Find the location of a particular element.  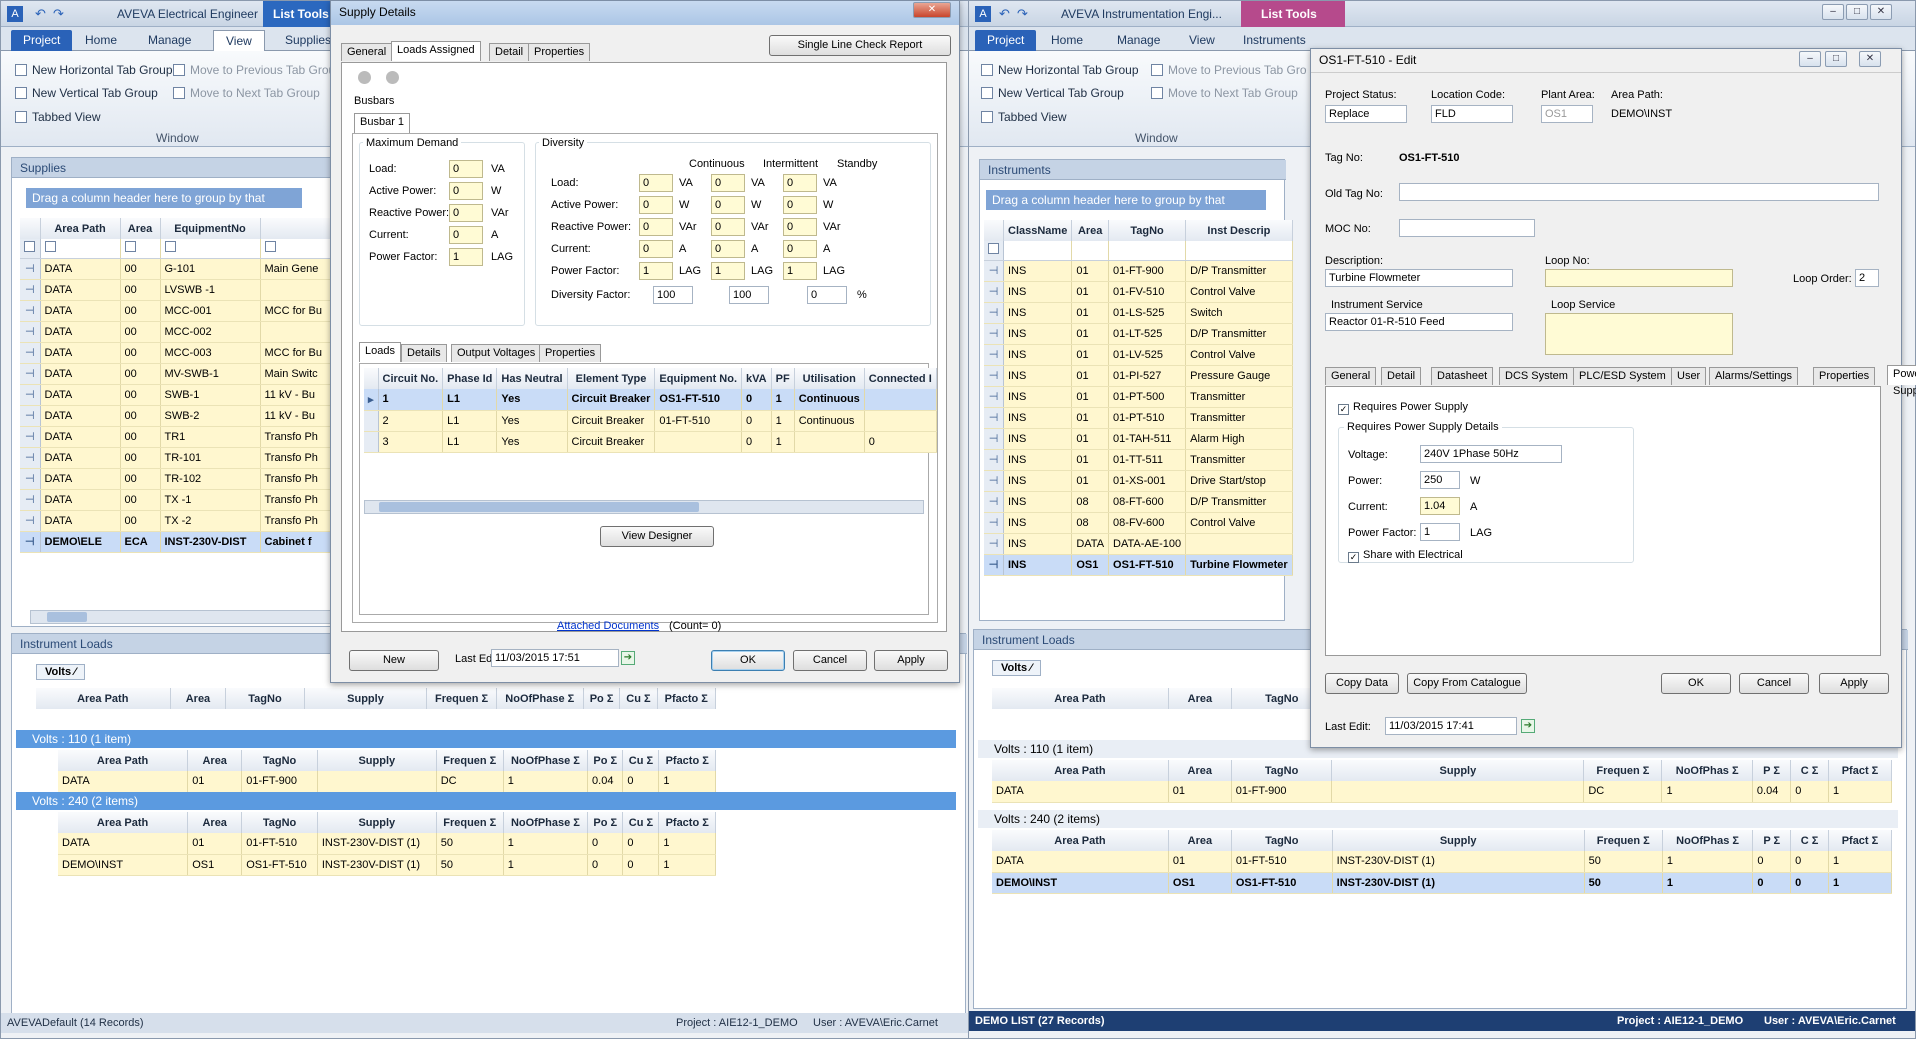

description-select: Turbine Flowmeter is located at coordinates (1419, 278).